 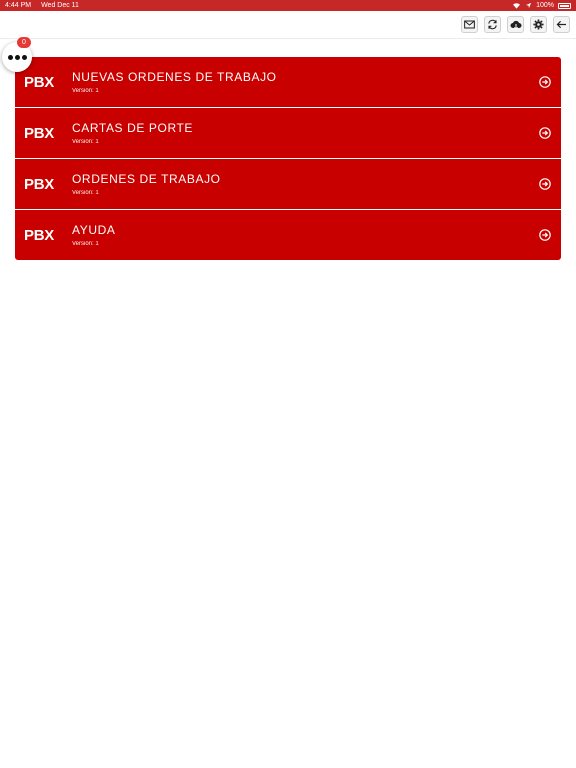 I want to click on module-item-ordenes-de-trabajo: PBX ORDENES DE TRABAJO Versión: 1, so click(x=288, y=184).